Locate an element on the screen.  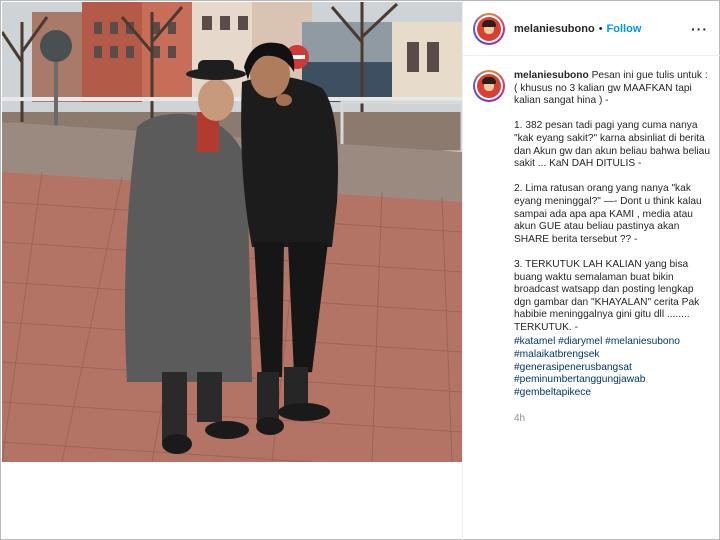
more-options-icon: ··· is located at coordinates (699, 29).